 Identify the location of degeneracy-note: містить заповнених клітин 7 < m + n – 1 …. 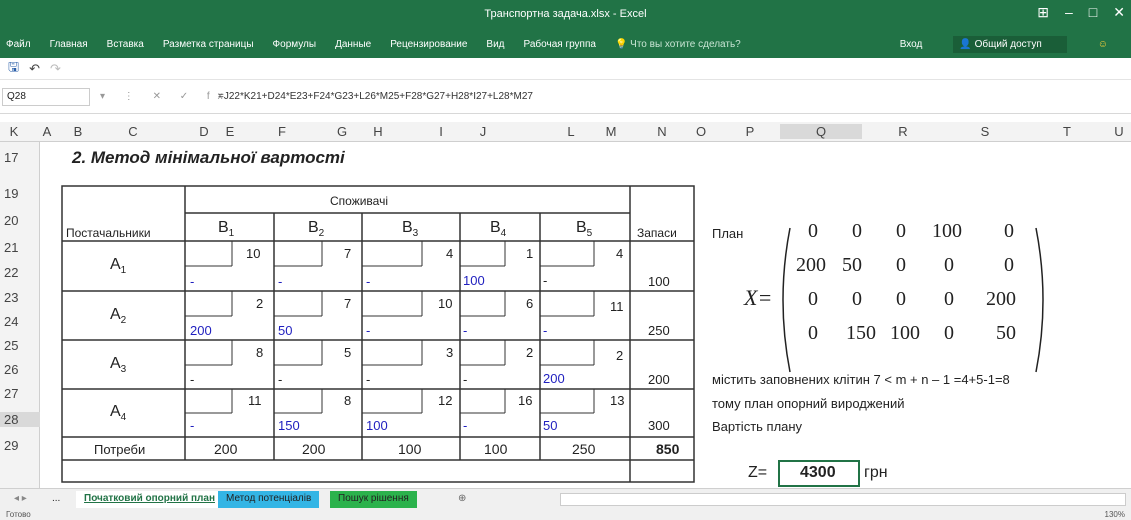
(861, 379).